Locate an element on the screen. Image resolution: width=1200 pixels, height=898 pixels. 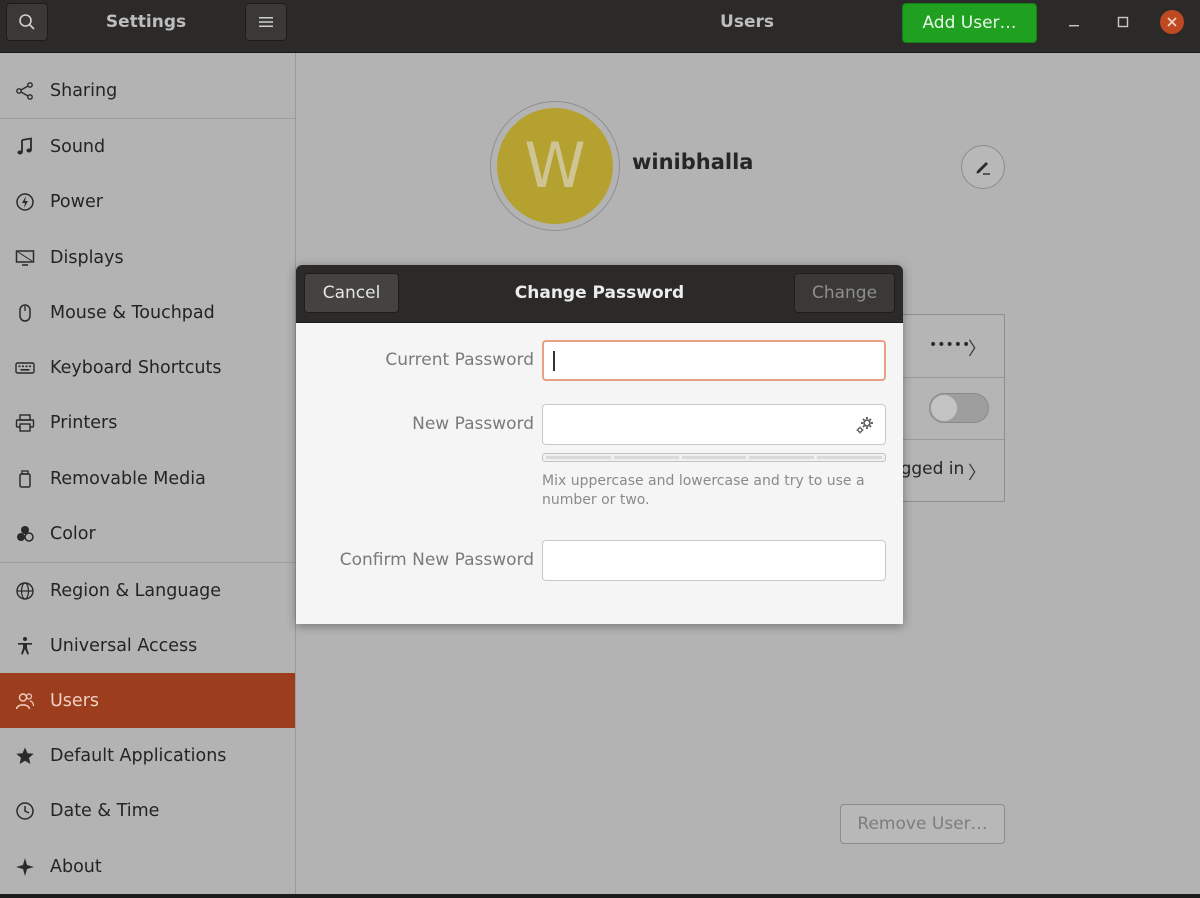
sidebar-item-keyboard-shortcuts: Keyboard Shortcuts is located at coordinates (147, 367).